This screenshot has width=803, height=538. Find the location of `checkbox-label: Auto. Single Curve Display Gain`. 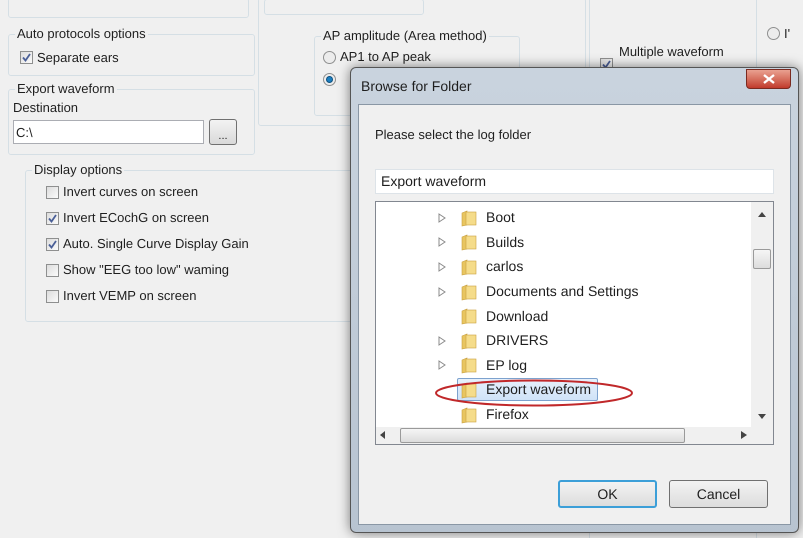

checkbox-label: Auto. Single Curve Display Gain is located at coordinates (156, 244).